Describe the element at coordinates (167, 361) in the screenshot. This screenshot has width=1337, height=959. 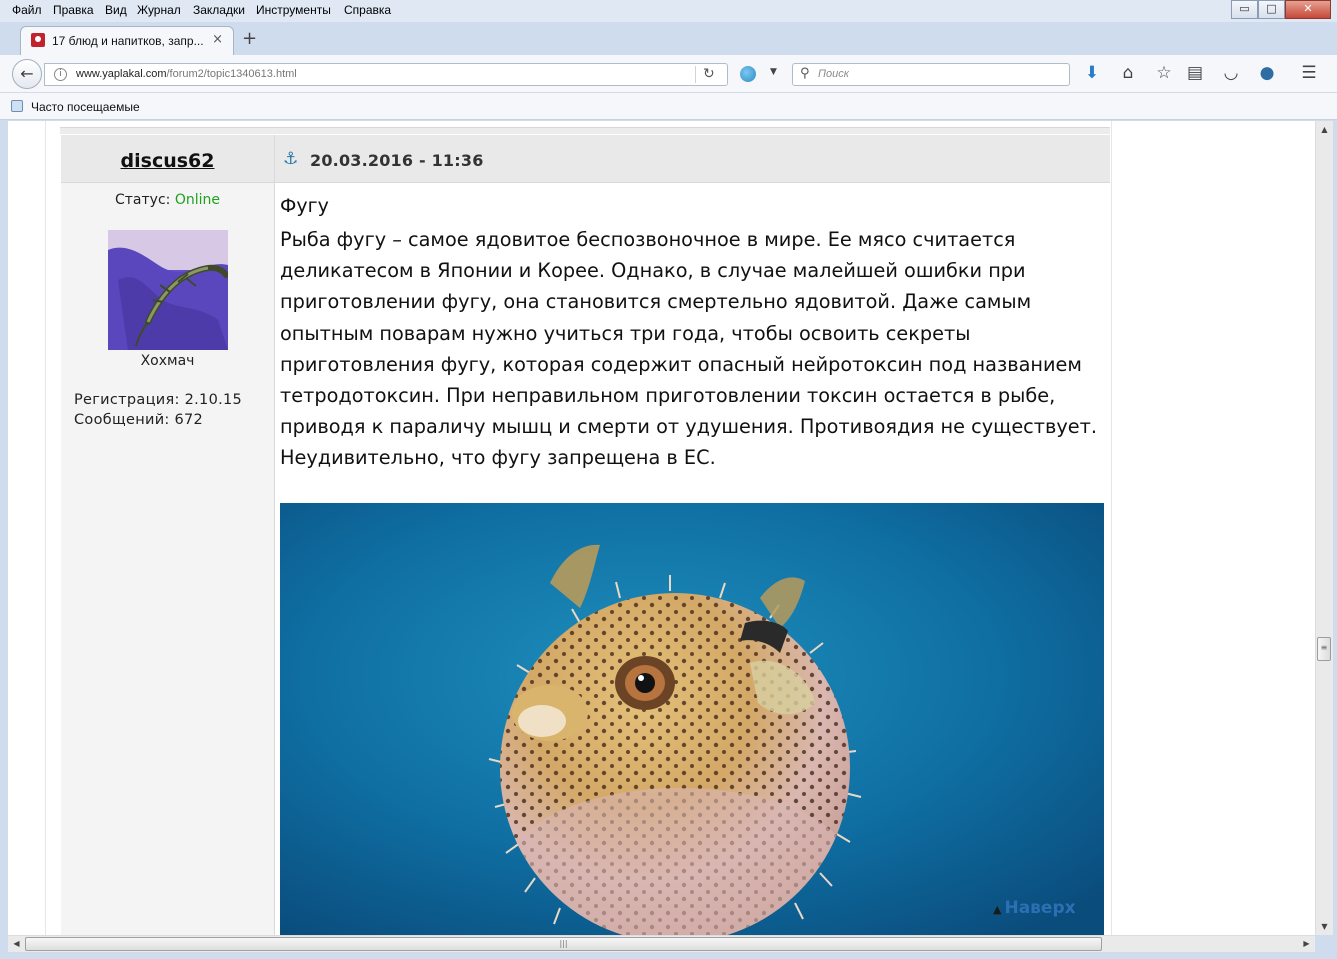
I see `author-rank: Хохмач` at that location.